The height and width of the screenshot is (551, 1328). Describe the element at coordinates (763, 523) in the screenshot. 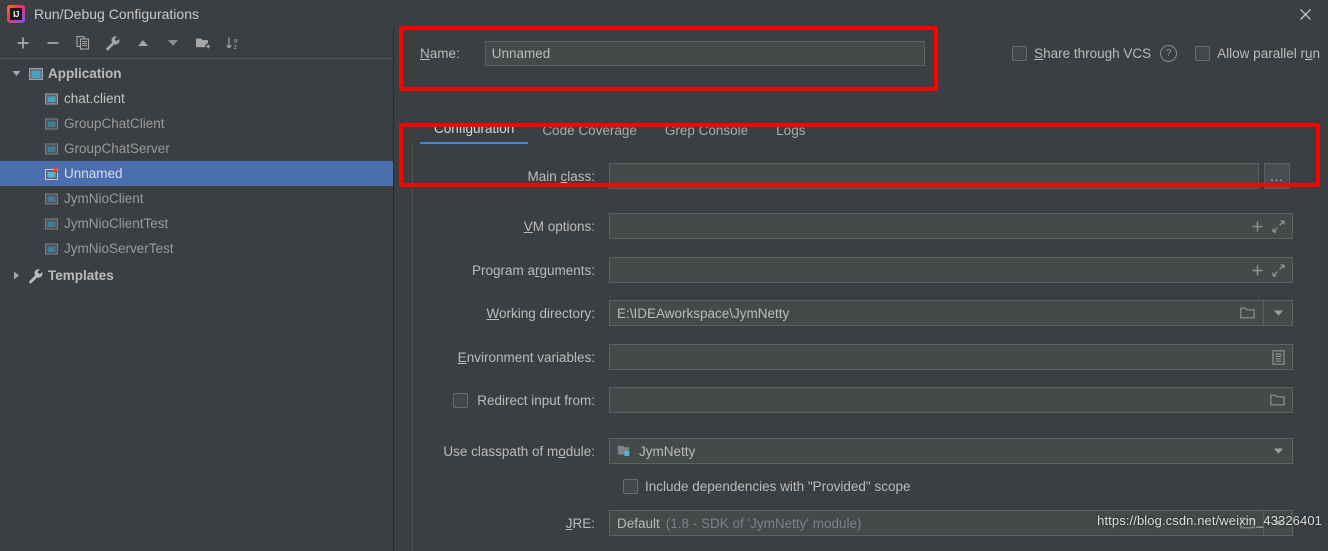

I see `jre-value-hint: (1.8 - SDK of 'JymNetty' module)` at that location.